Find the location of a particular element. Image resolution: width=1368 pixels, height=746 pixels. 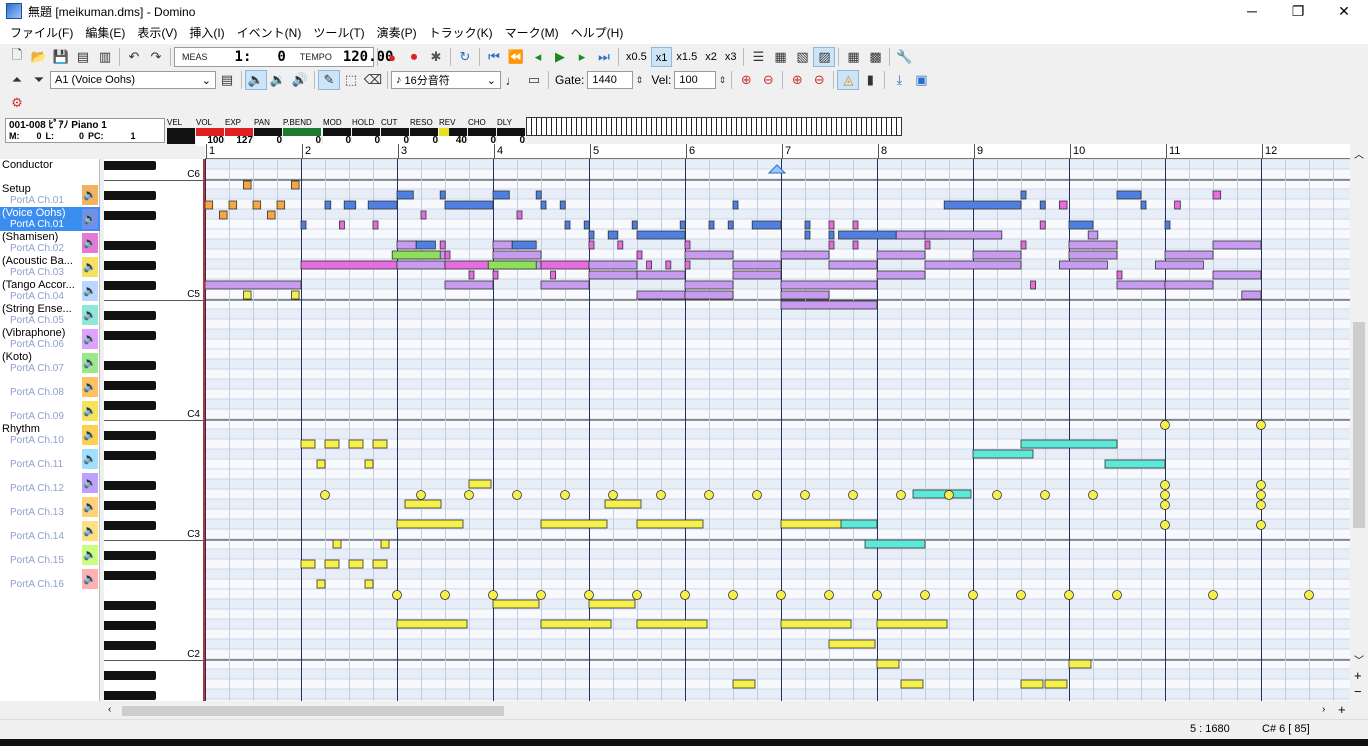

go-start-icon: ⏮ is located at coordinates (494, 57).